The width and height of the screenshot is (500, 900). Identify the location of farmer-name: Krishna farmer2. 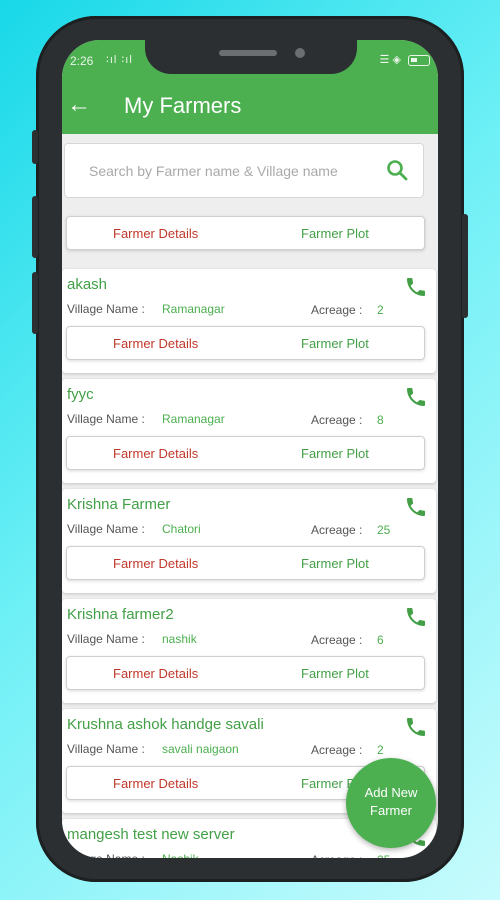
(120, 614).